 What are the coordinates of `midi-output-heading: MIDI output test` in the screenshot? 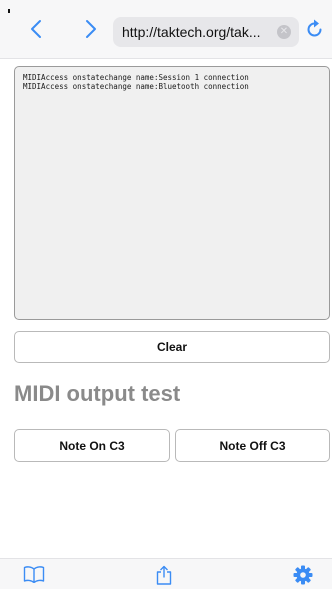 It's located at (97, 393).